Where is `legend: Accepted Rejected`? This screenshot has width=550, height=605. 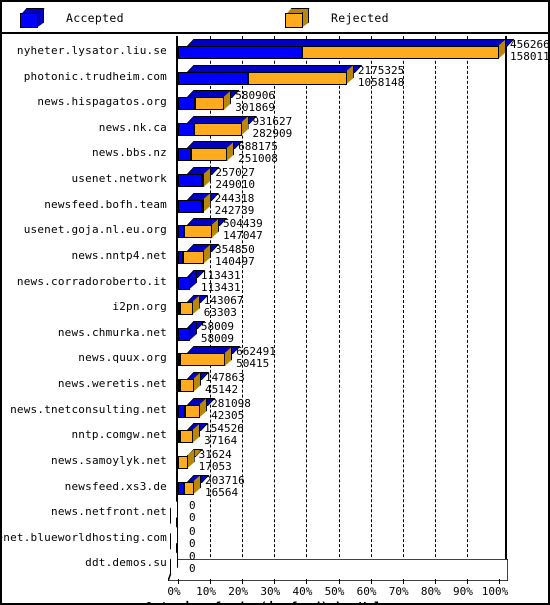 legend: Accepted Rejected is located at coordinates (275, 18).